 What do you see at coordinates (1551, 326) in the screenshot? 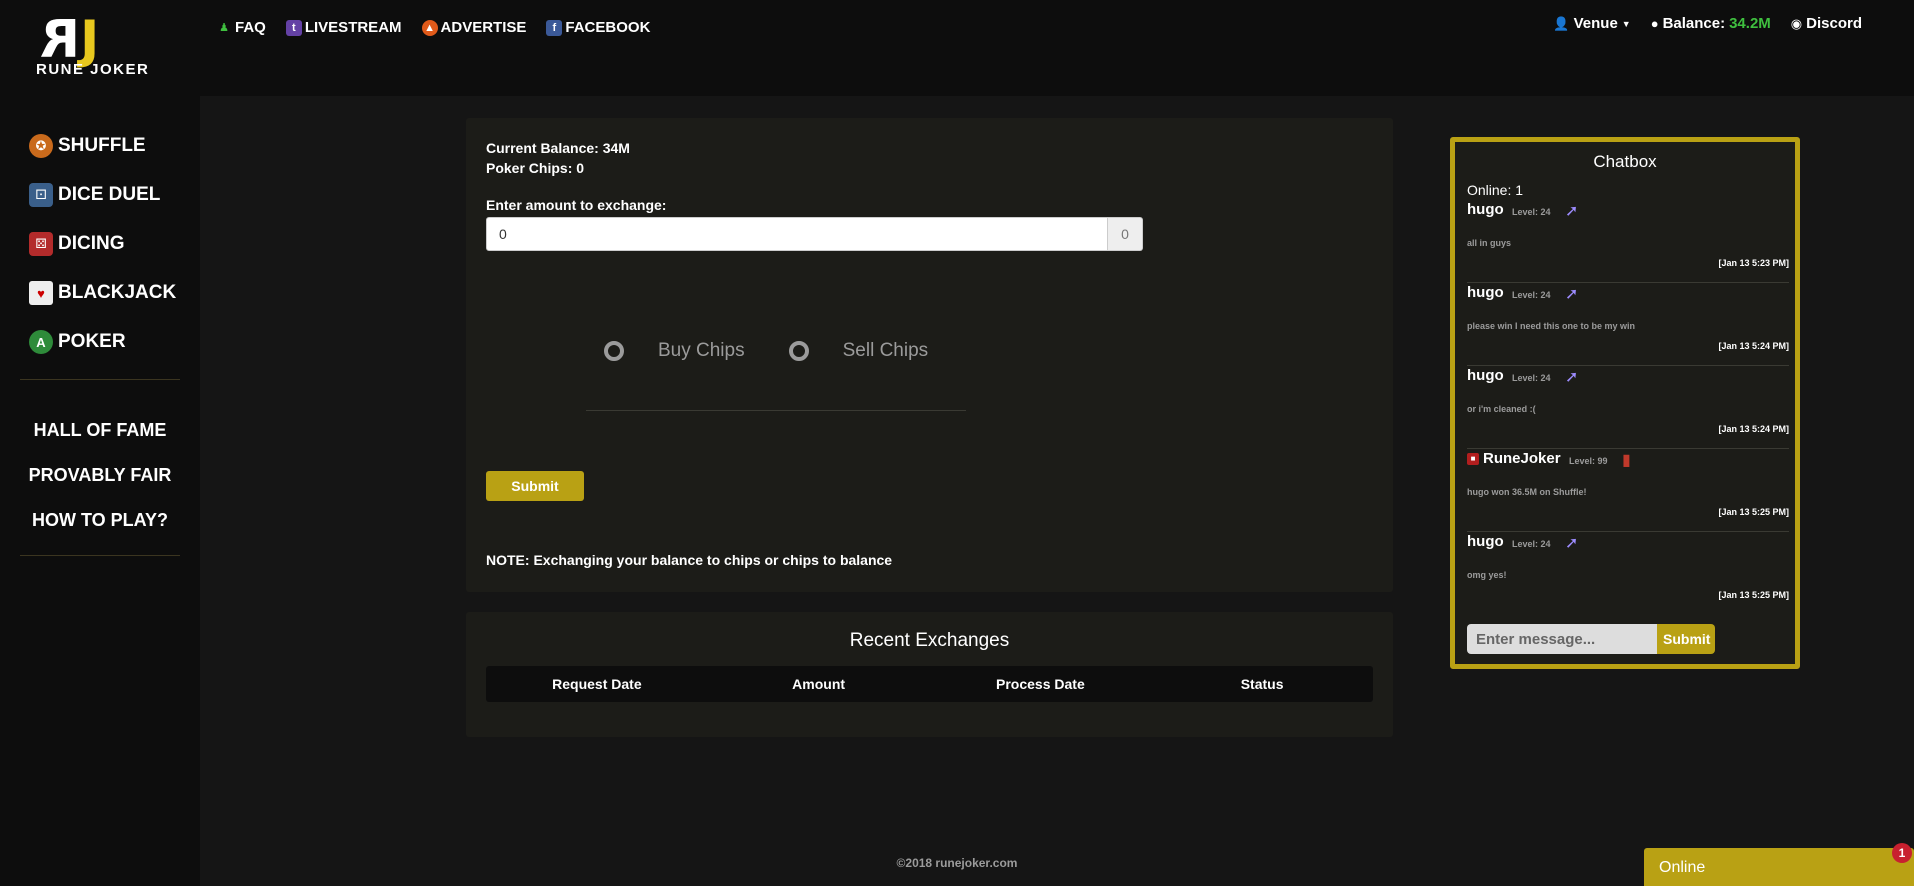
I see `chat-text: please win I need this one to be my win` at bounding box center [1551, 326].